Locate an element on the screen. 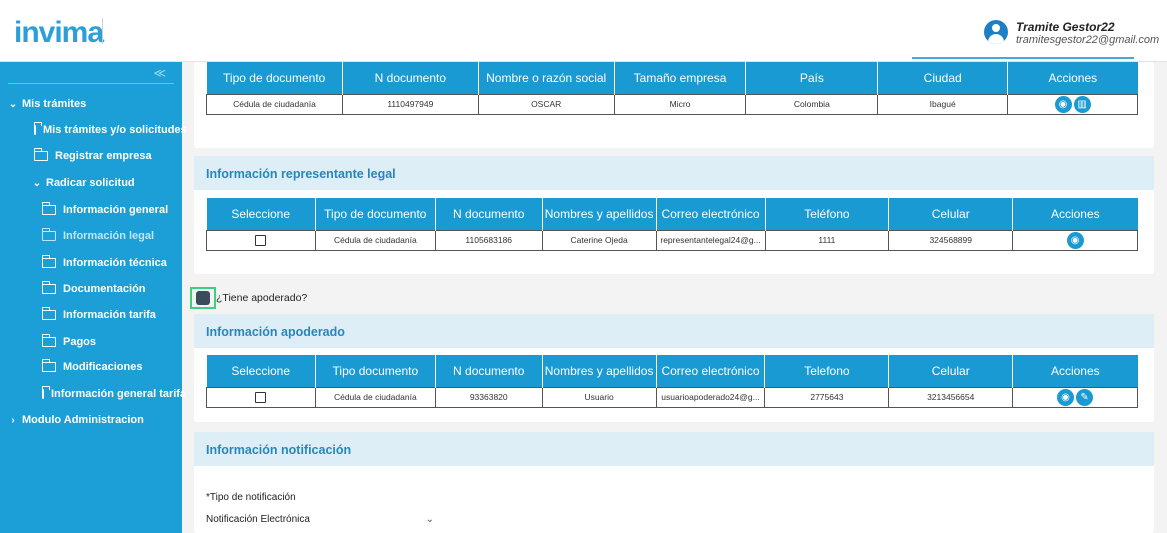 The width and height of the screenshot is (1167, 533). sidebar-item-mis-tramites: ⌄ Mis trámites is located at coordinates (91, 104).